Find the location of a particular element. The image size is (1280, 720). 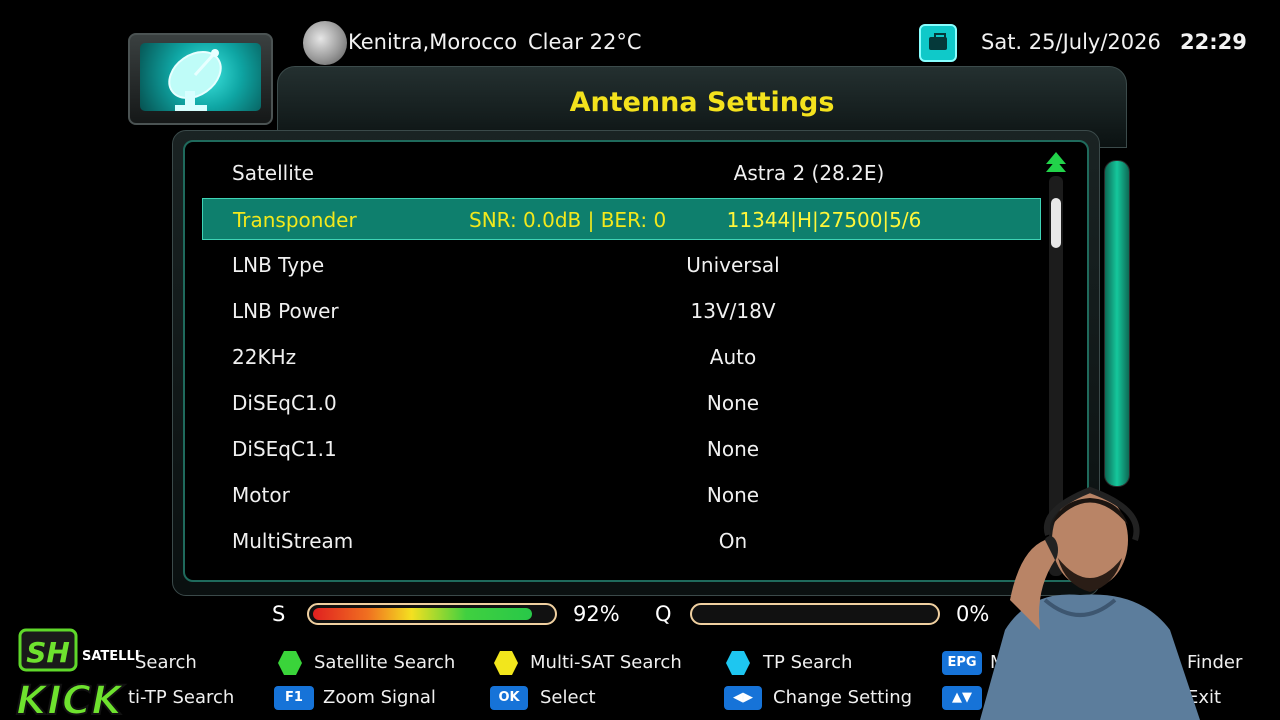

briefcase-icon is located at coordinates (938, 43).